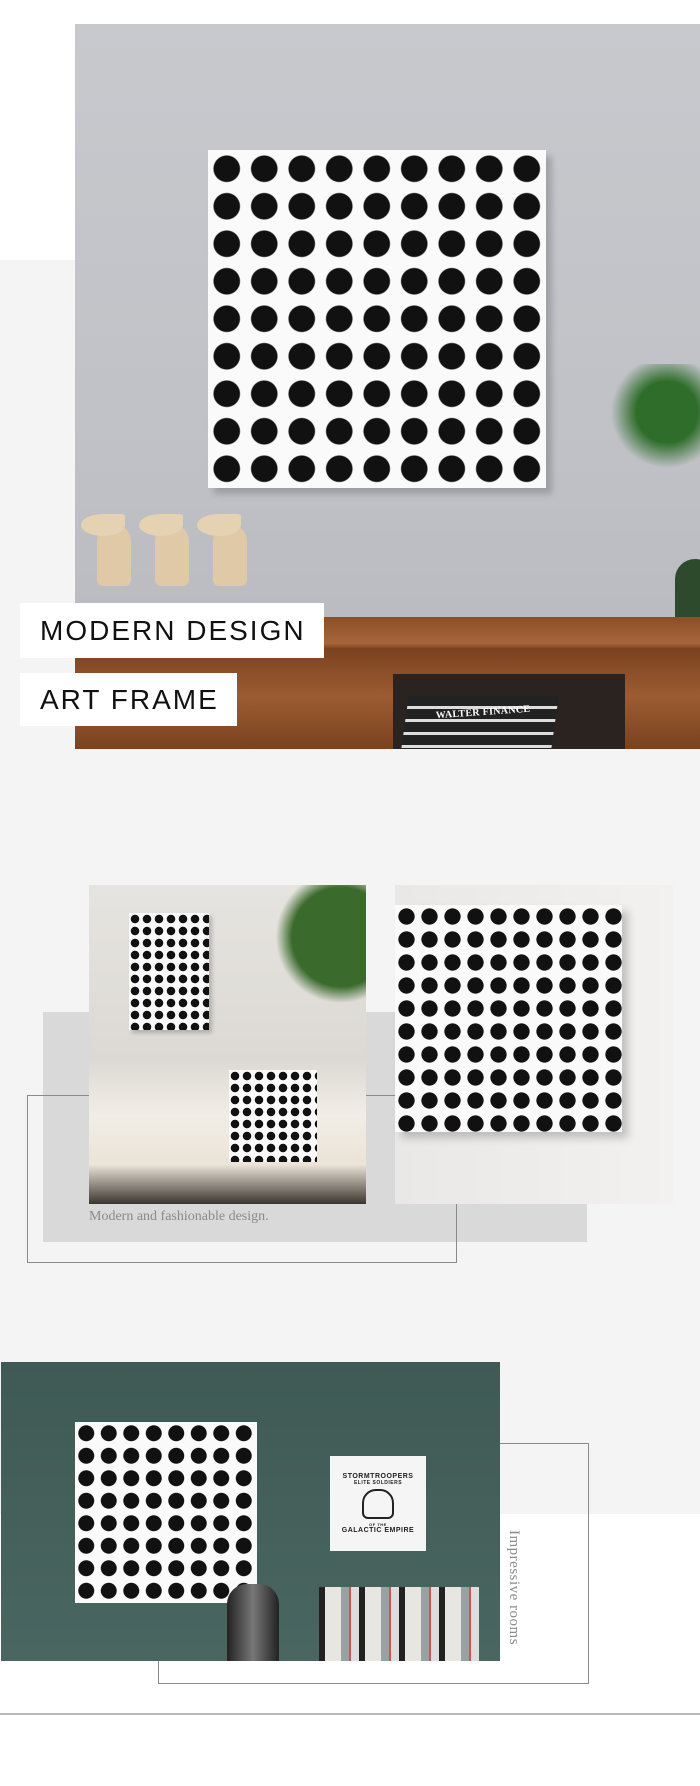  What do you see at coordinates (227, 1184) in the screenshot?
I see `floor` at bounding box center [227, 1184].